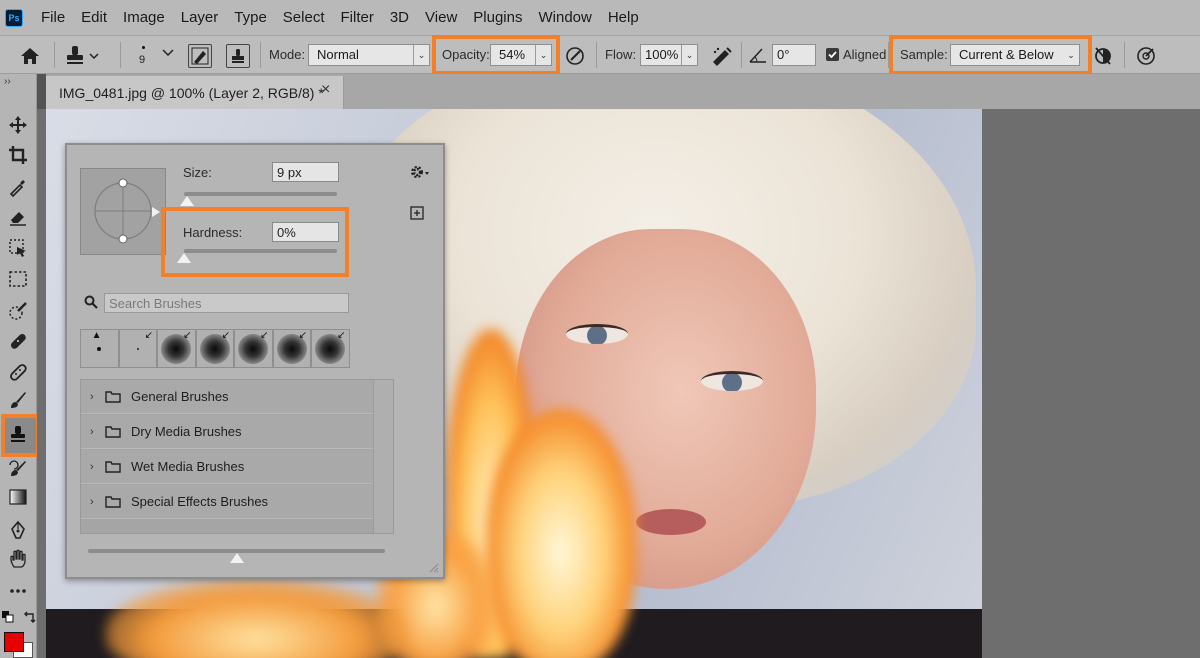  What do you see at coordinates (794, 55) in the screenshot?
I see `angle-field: 0°` at bounding box center [794, 55].